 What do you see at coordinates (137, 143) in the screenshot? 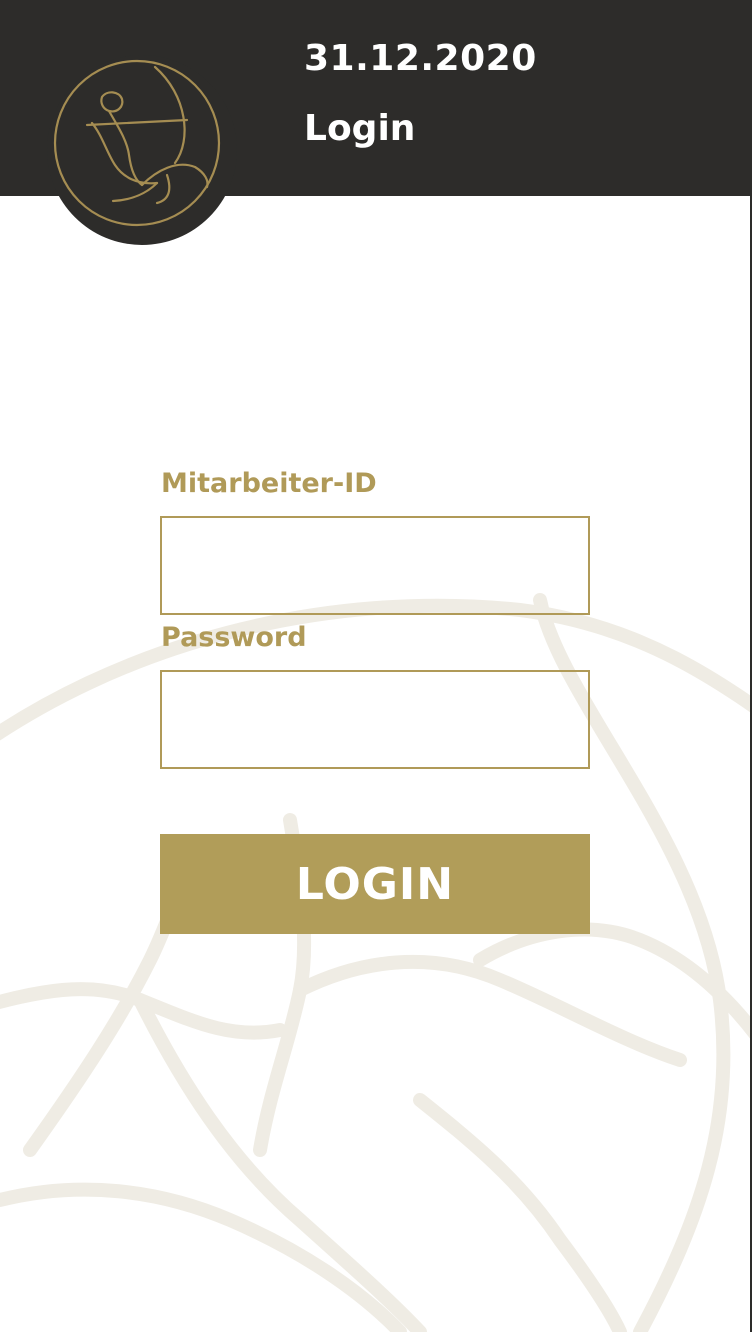
I see `archer-icon` at bounding box center [137, 143].